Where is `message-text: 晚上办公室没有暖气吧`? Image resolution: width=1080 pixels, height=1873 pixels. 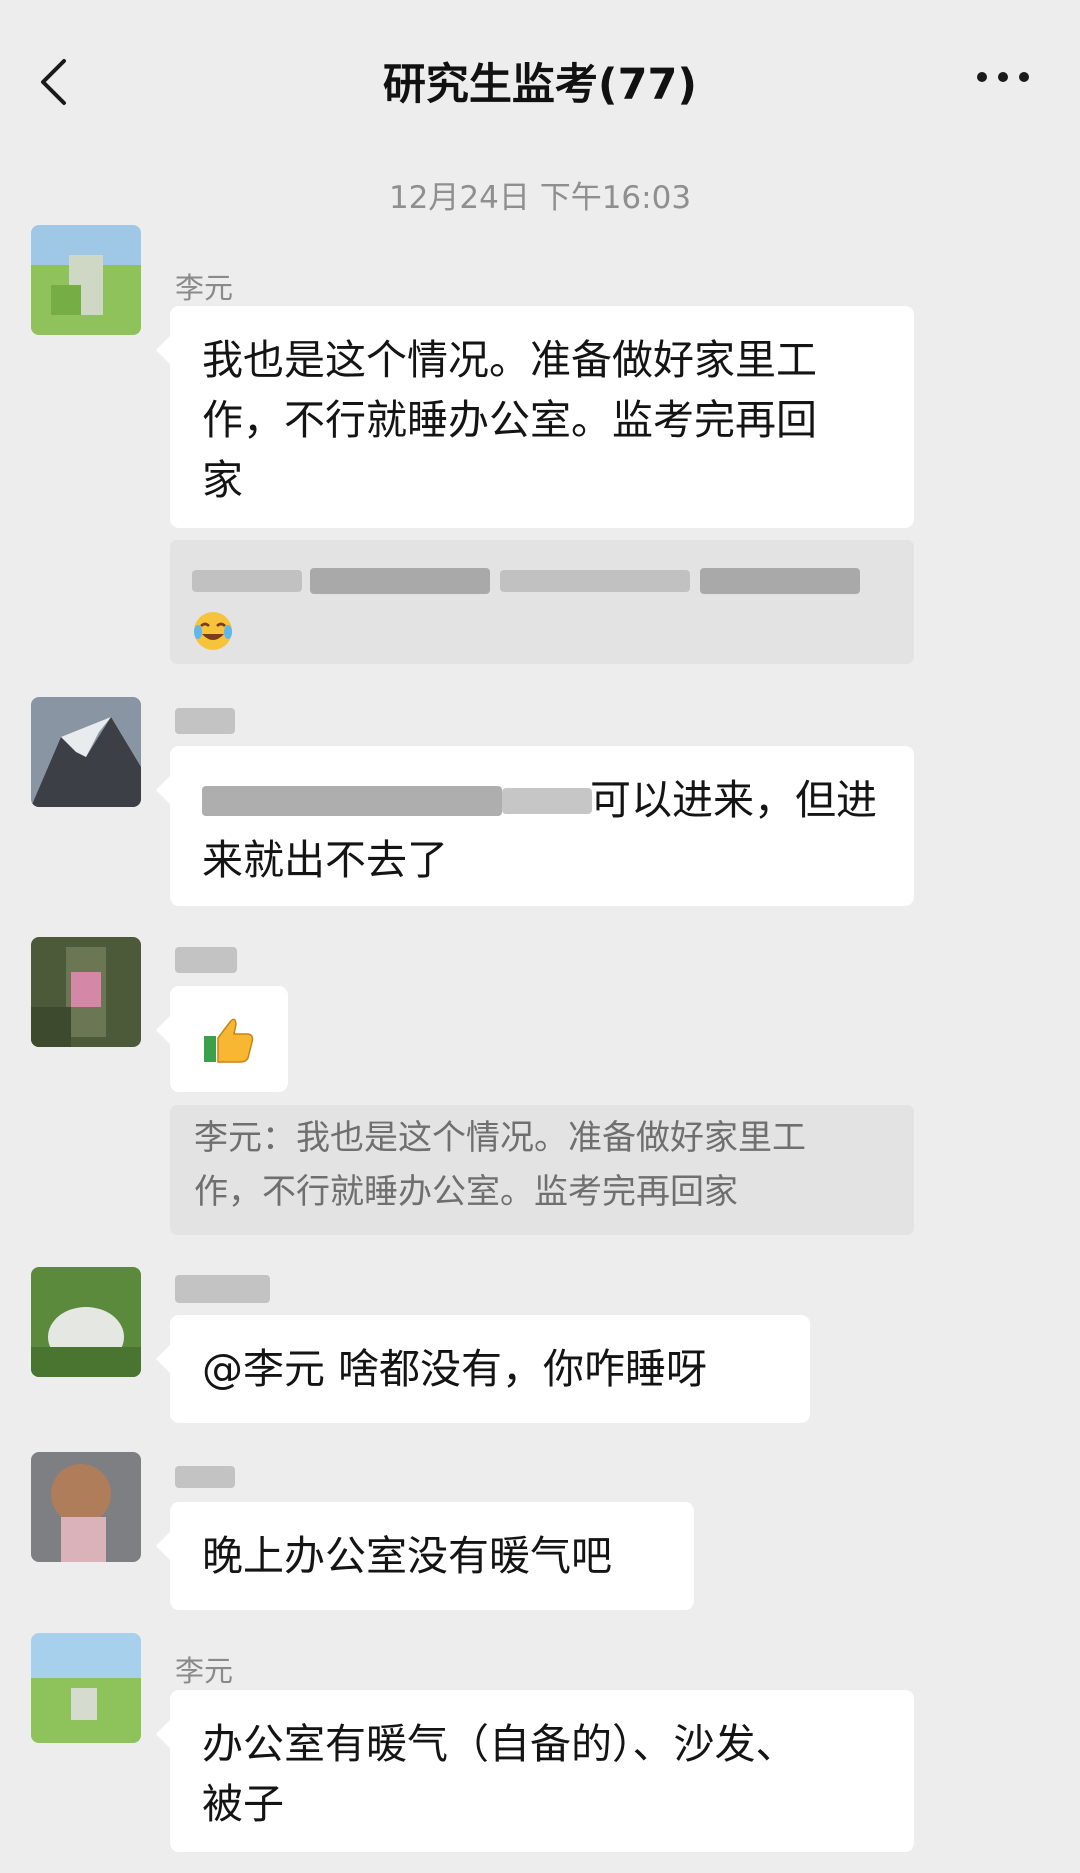
message-text: 晚上办公室没有暖气吧 is located at coordinates (407, 1556).